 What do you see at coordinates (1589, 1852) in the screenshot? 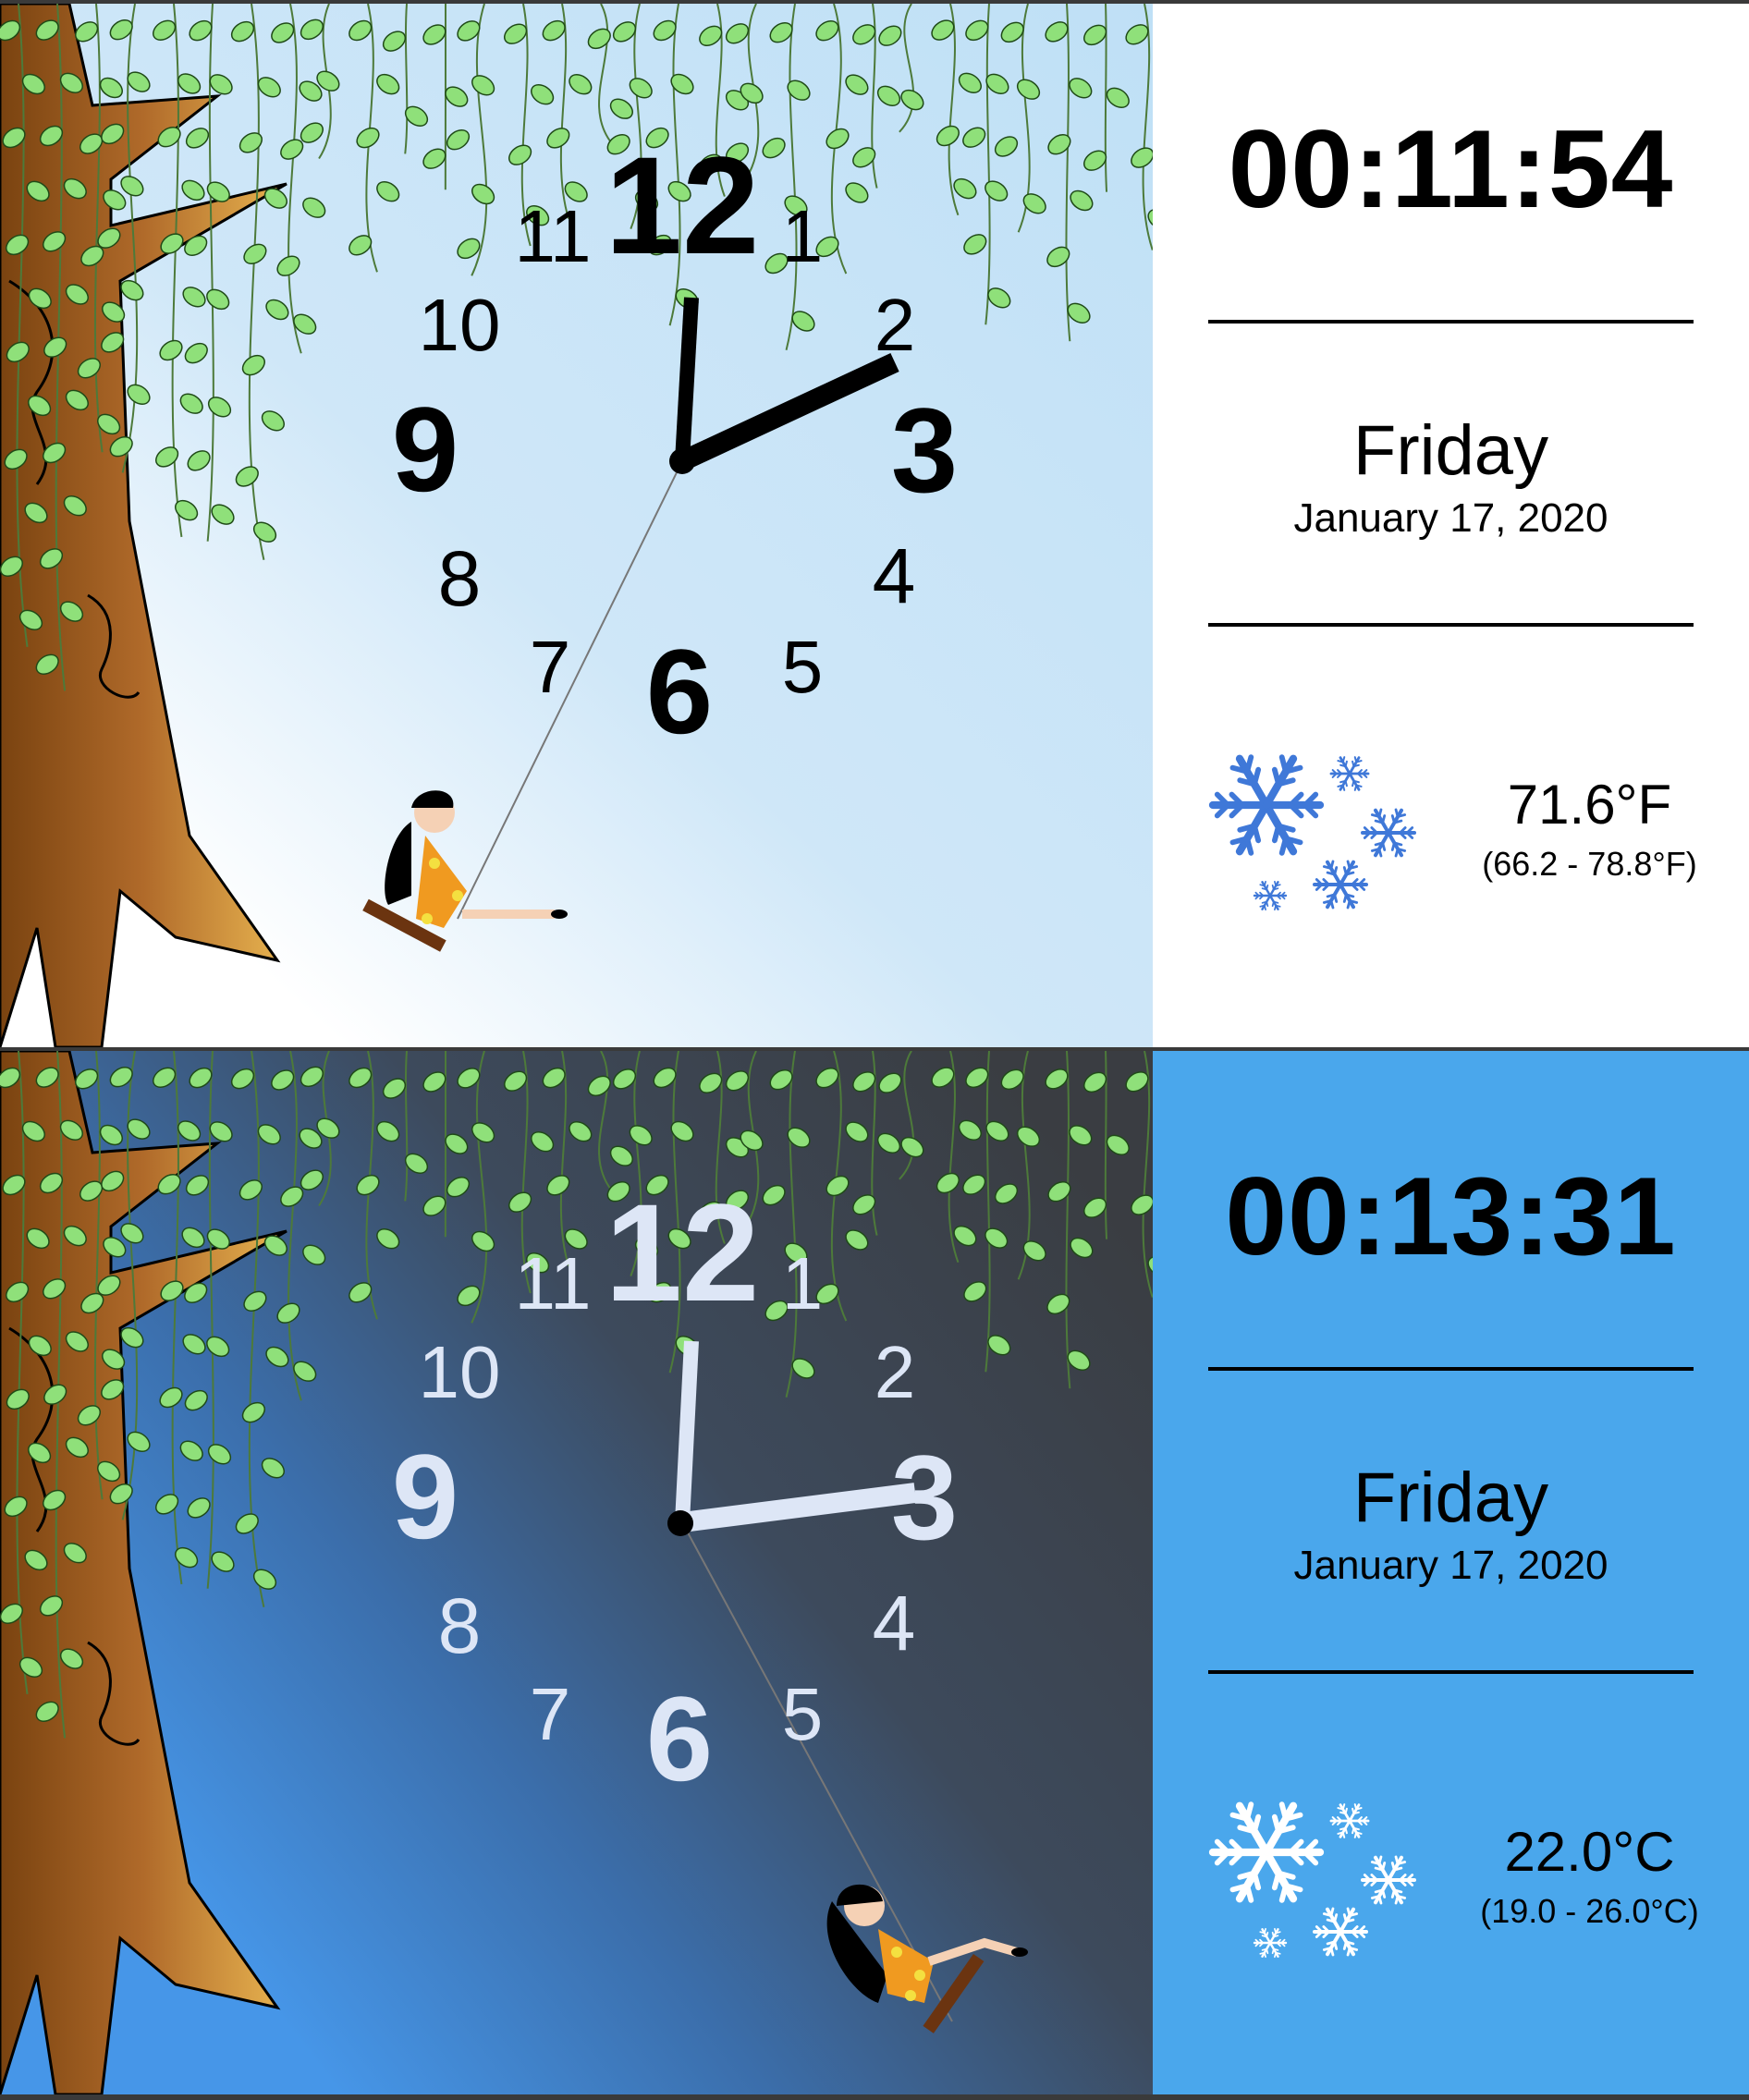
I see `temperature-current: 22.0°C` at bounding box center [1589, 1852].